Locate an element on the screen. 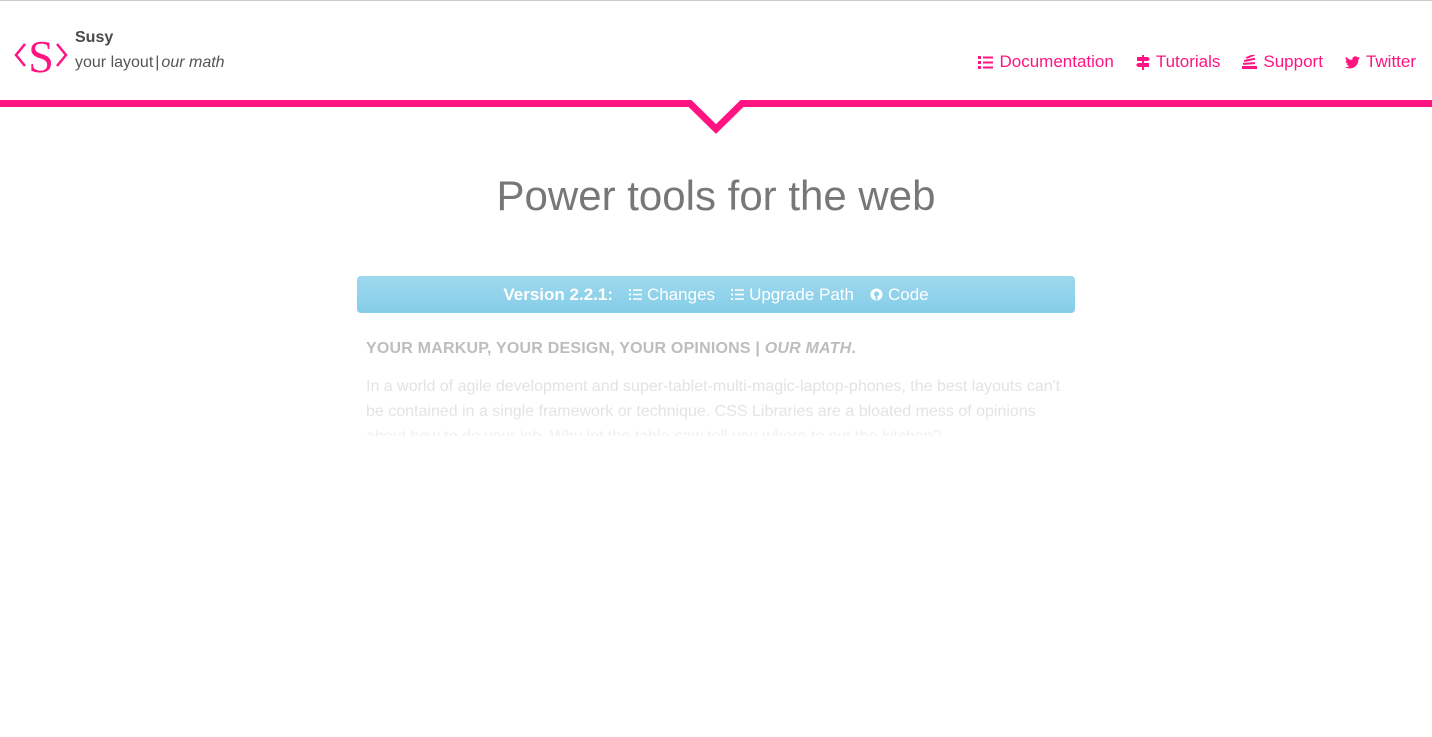 The width and height of the screenshot is (1432, 737). code-link: Code is located at coordinates (899, 295).